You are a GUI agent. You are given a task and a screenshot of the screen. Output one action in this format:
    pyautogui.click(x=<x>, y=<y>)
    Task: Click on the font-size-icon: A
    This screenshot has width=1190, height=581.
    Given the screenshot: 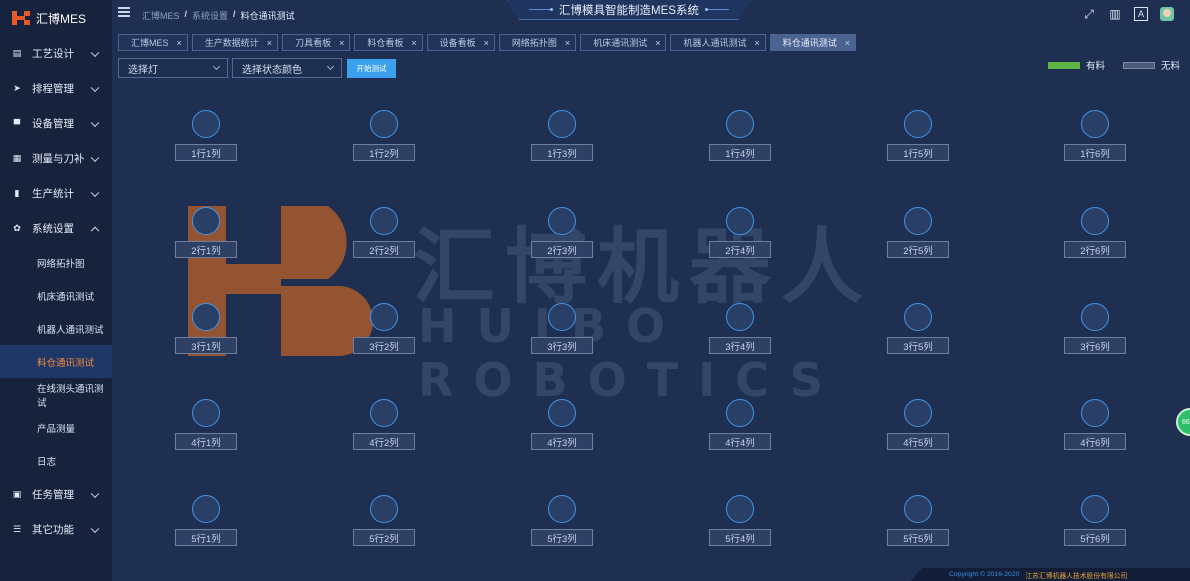 What is the action you would take?
    pyautogui.click(x=1141, y=14)
    